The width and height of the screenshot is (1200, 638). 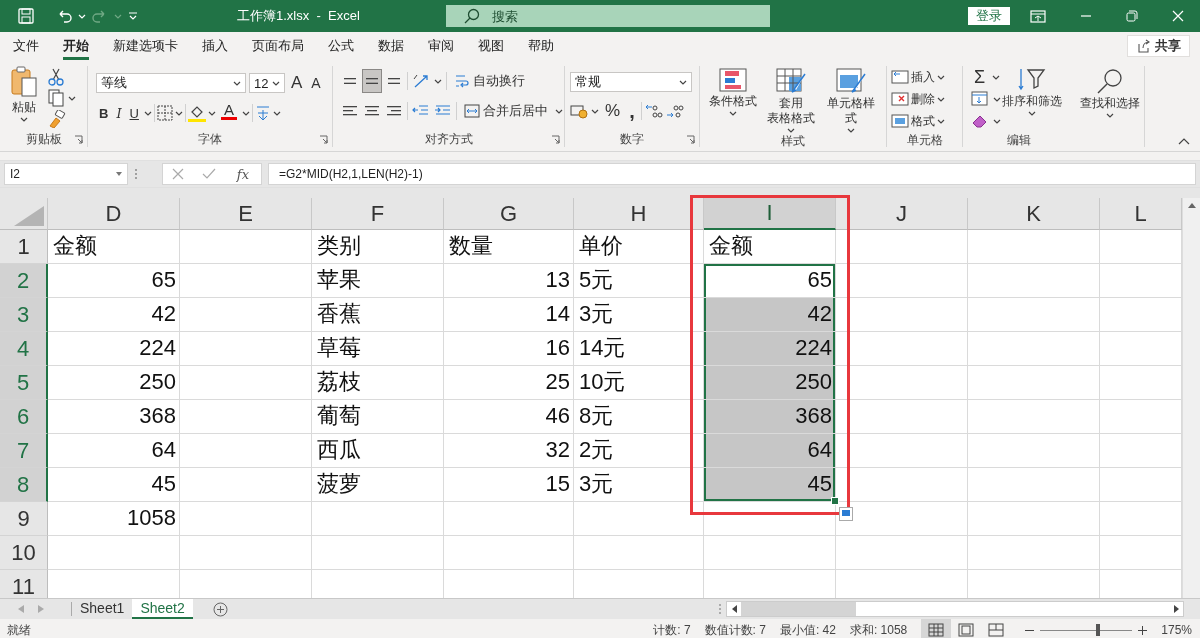 What do you see at coordinates (1038, 16) in the screenshot?
I see `ribbon-display-icon` at bounding box center [1038, 16].